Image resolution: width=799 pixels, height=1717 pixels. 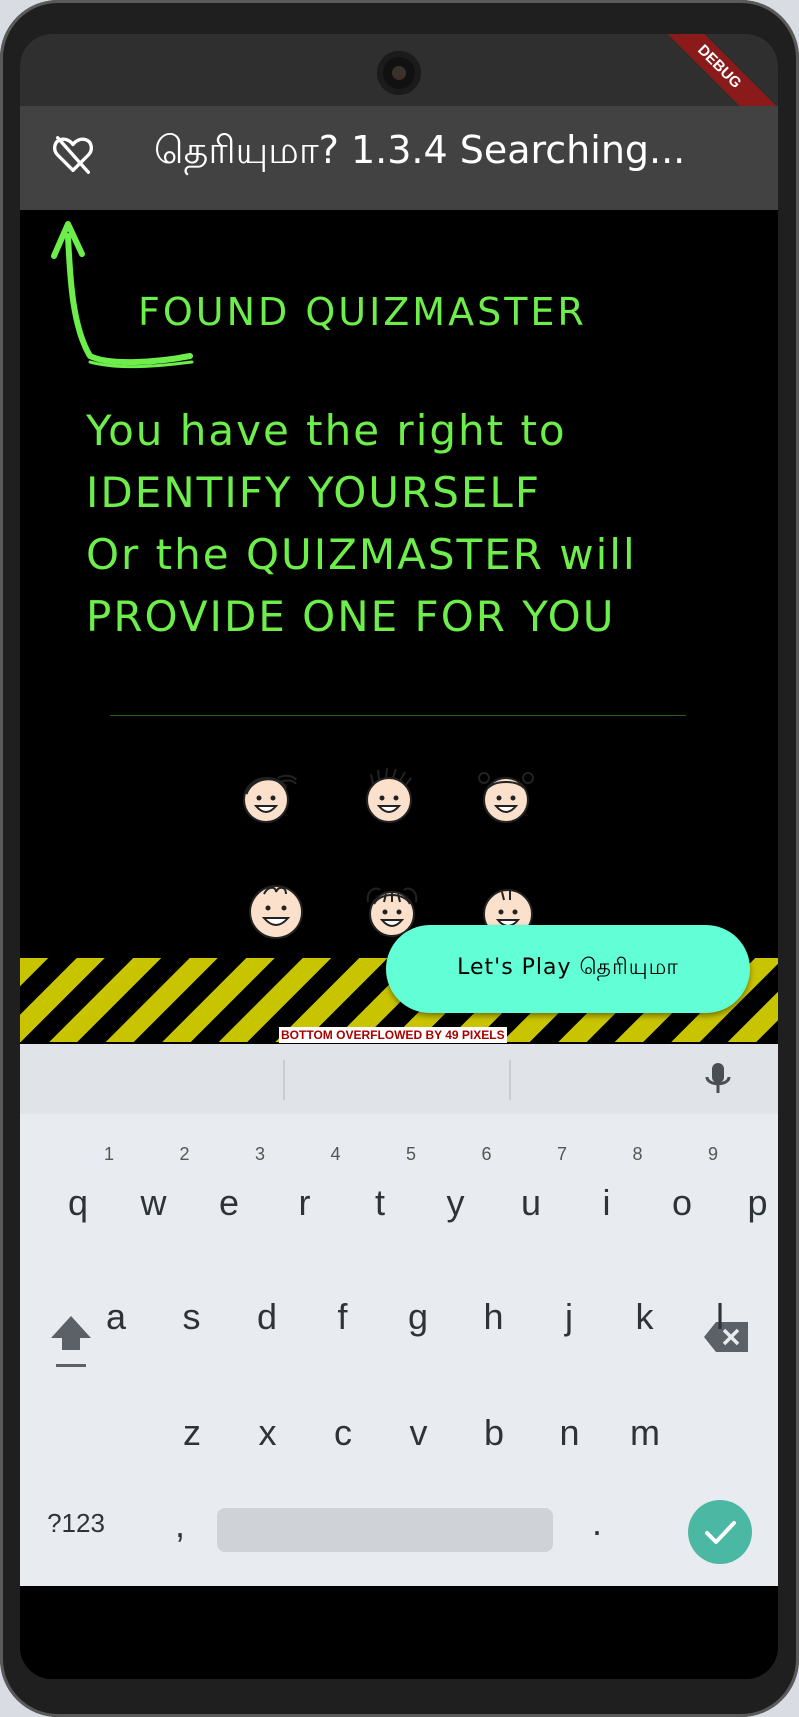 I want to click on key-label: y, so click(x=455, y=1202).